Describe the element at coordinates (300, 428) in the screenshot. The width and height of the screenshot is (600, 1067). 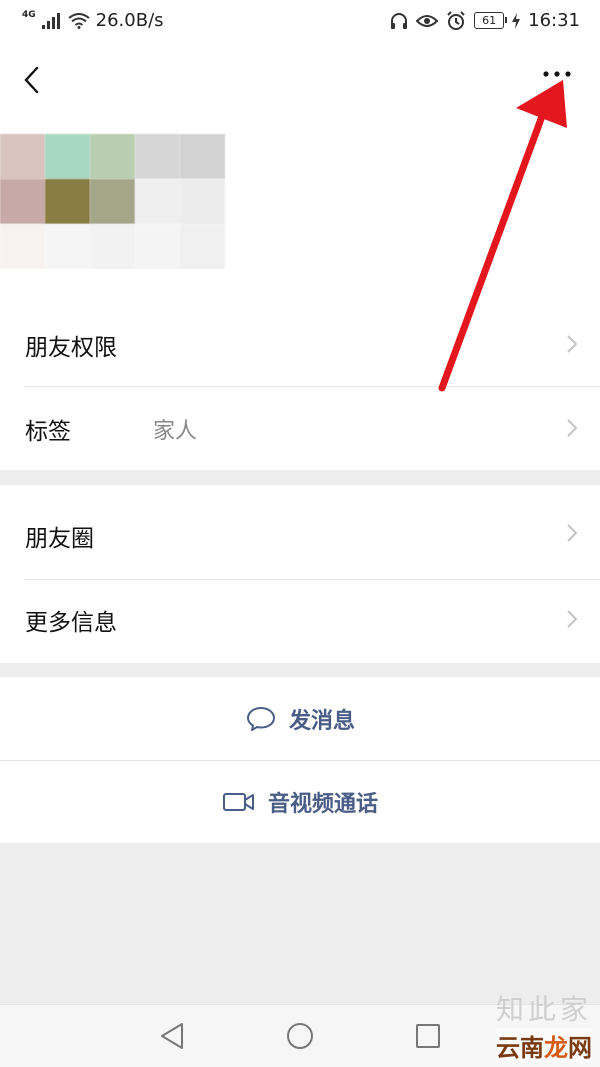
I see `row-tags: 标签 家人` at that location.